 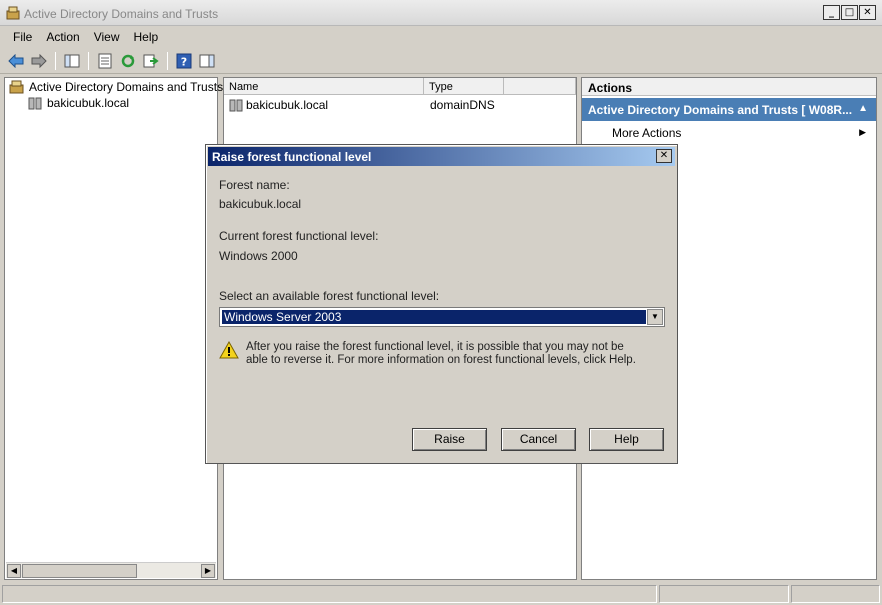 I want to click on window-title: Active Directory Domains and Trusts, so click(x=121, y=14).